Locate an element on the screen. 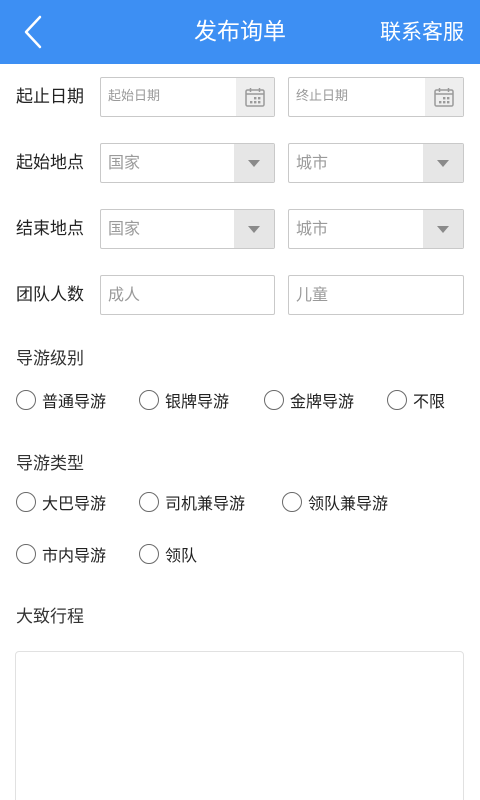  end-location-label: 结束地点 is located at coordinates (50, 229).